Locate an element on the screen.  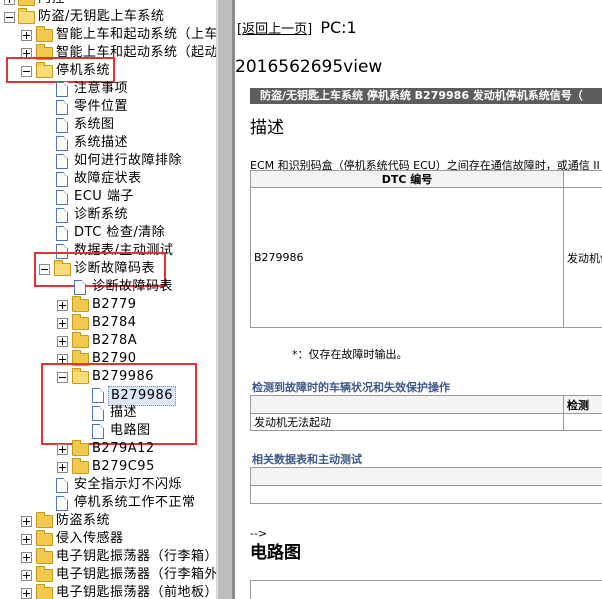
fail-safe-heading: 检测到故障时的车辆状况和失效保护操作 is located at coordinates (351, 387).